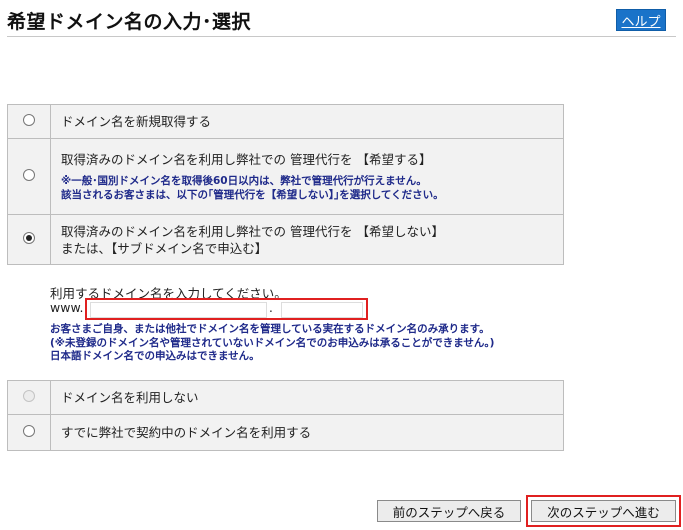  I want to click on title-divider, so click(341, 36).